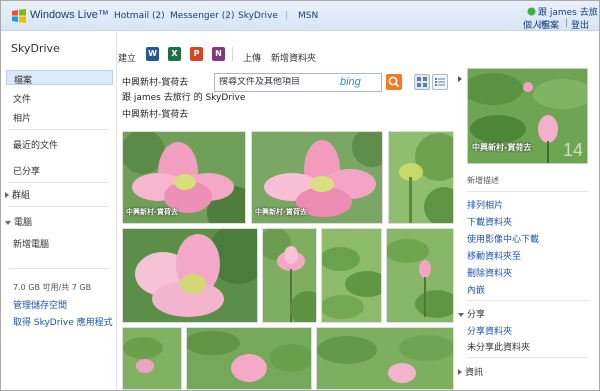 The height and width of the screenshot is (391, 600). I want to click on share-heading-label: 分享, so click(476, 315).